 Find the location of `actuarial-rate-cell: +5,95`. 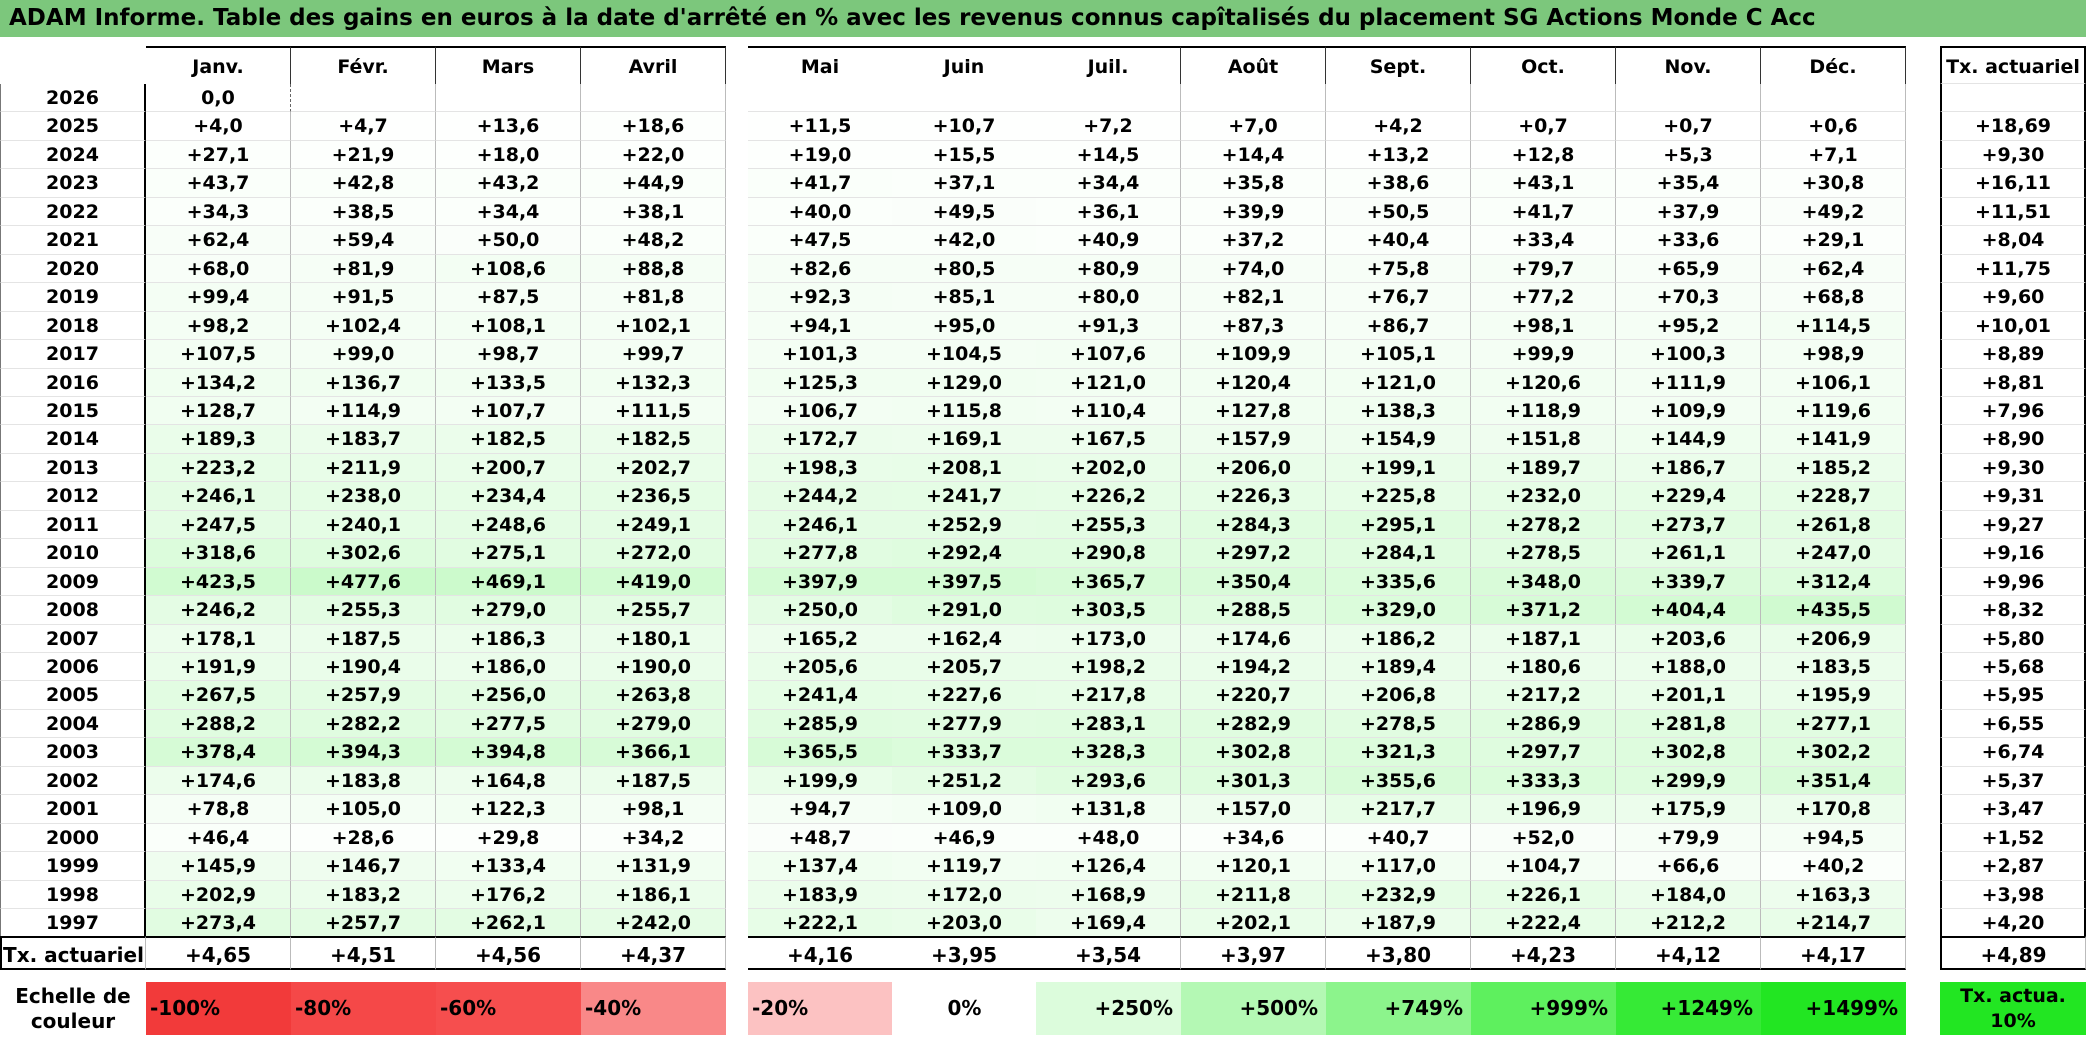

actuarial-rate-cell: +5,95 is located at coordinates (2013, 695).